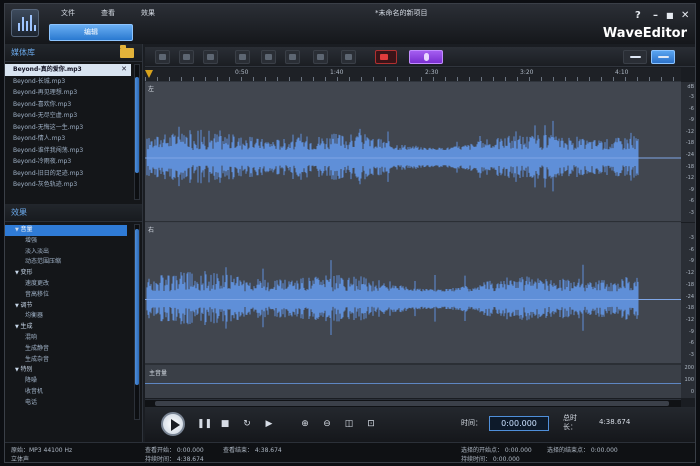 Image resolution: width=700 pixels, height=466 pixels. Describe the element at coordinates (68, 82) in the screenshot. I see `list-item: Beyond-长城.mp3` at that location.